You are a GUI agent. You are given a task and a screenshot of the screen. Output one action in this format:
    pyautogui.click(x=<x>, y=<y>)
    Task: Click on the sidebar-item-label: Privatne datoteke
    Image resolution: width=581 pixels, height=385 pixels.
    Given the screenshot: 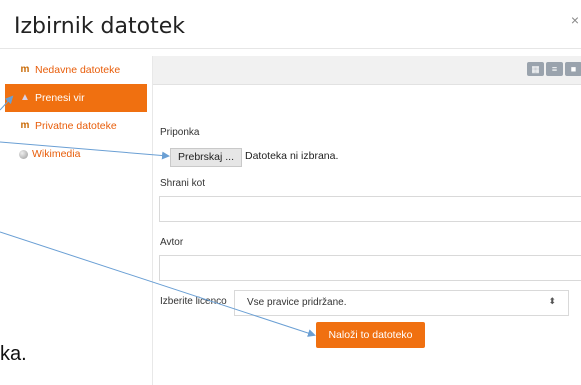 What is the action you would take?
    pyautogui.click(x=76, y=126)
    